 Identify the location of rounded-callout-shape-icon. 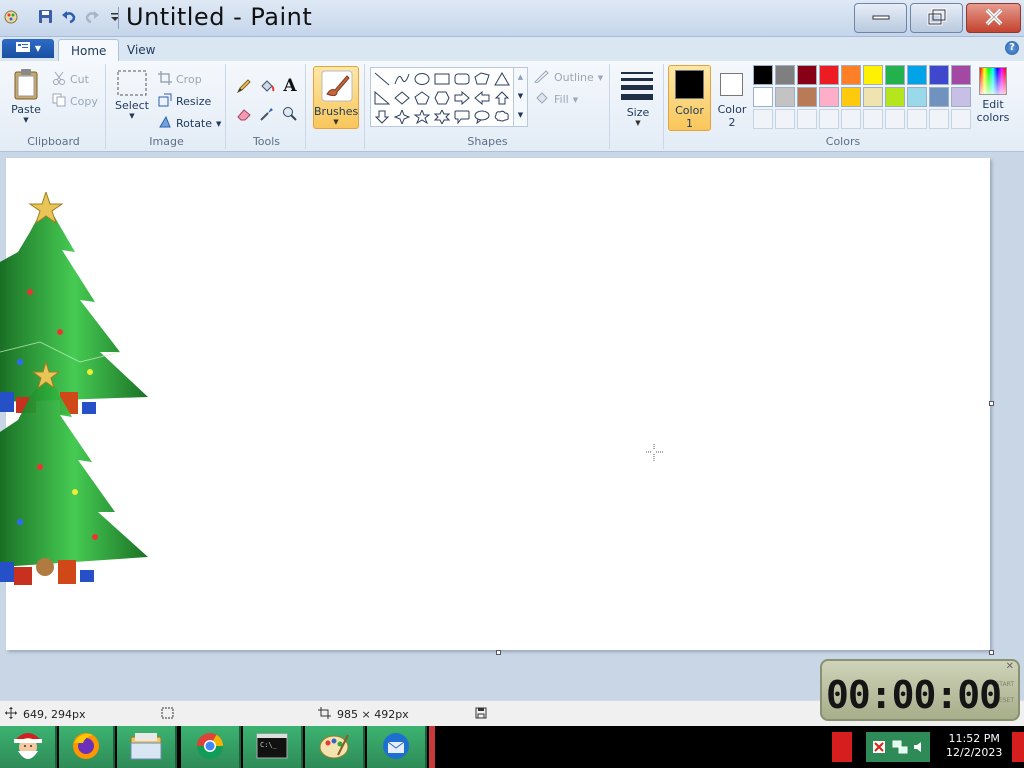
(462, 116).